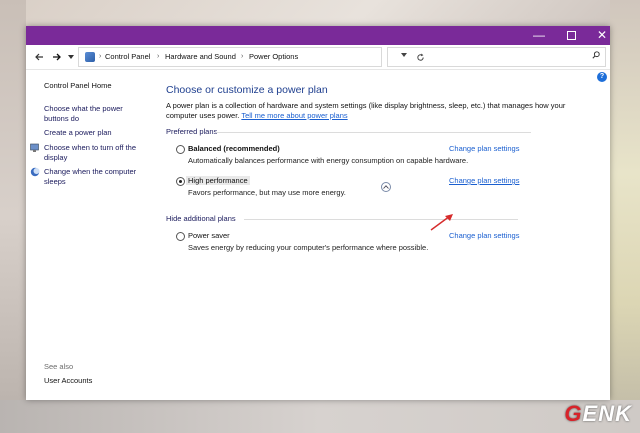  I want to click on moon-shield-icon, so click(35, 172).